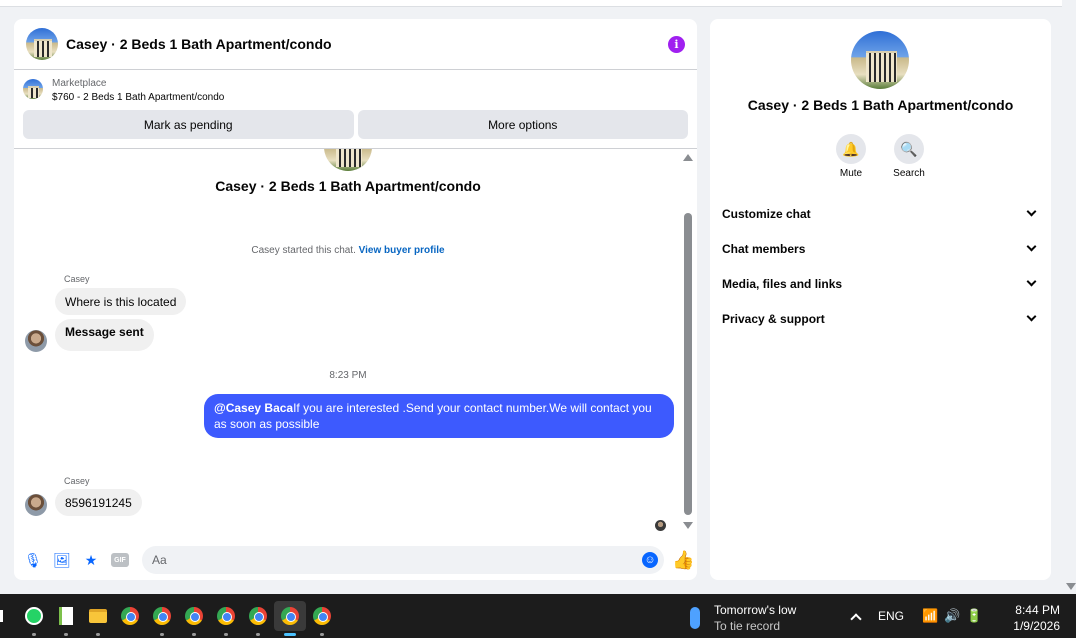 The width and height of the screenshot is (1076, 638). I want to click on menu-label: Privacy & support, so click(773, 318).